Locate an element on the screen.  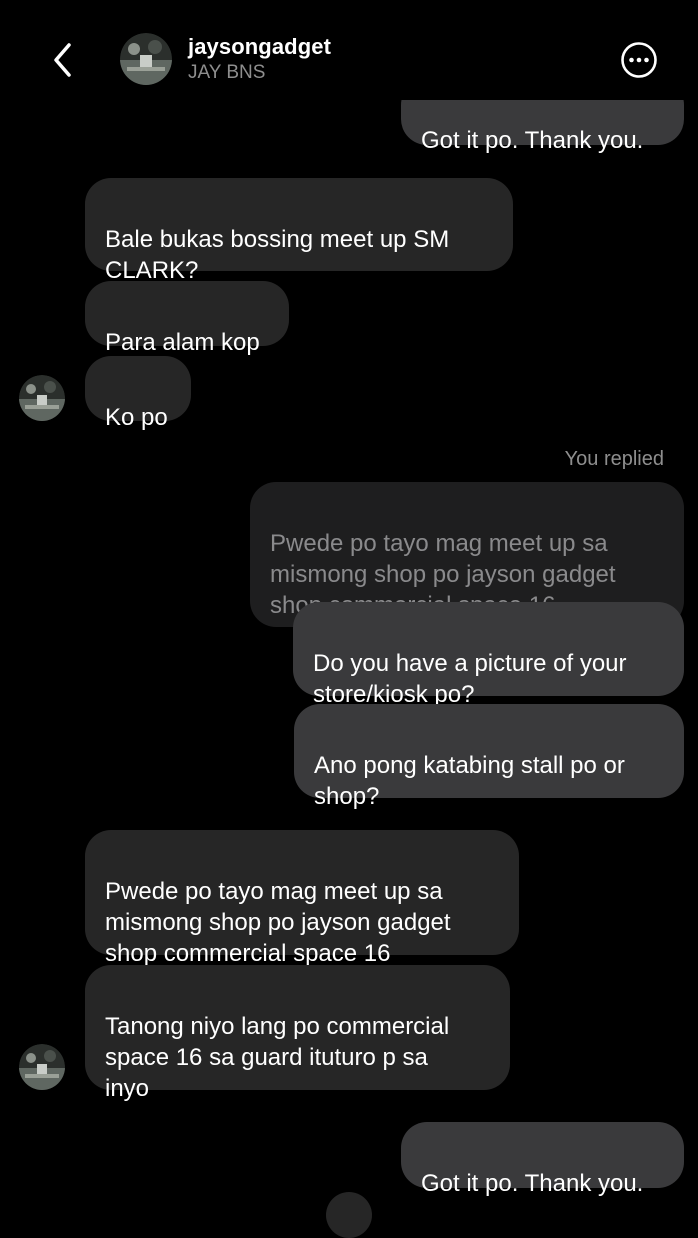
message-text: Ano pong katabing stall po or shop? is located at coordinates (469, 781).